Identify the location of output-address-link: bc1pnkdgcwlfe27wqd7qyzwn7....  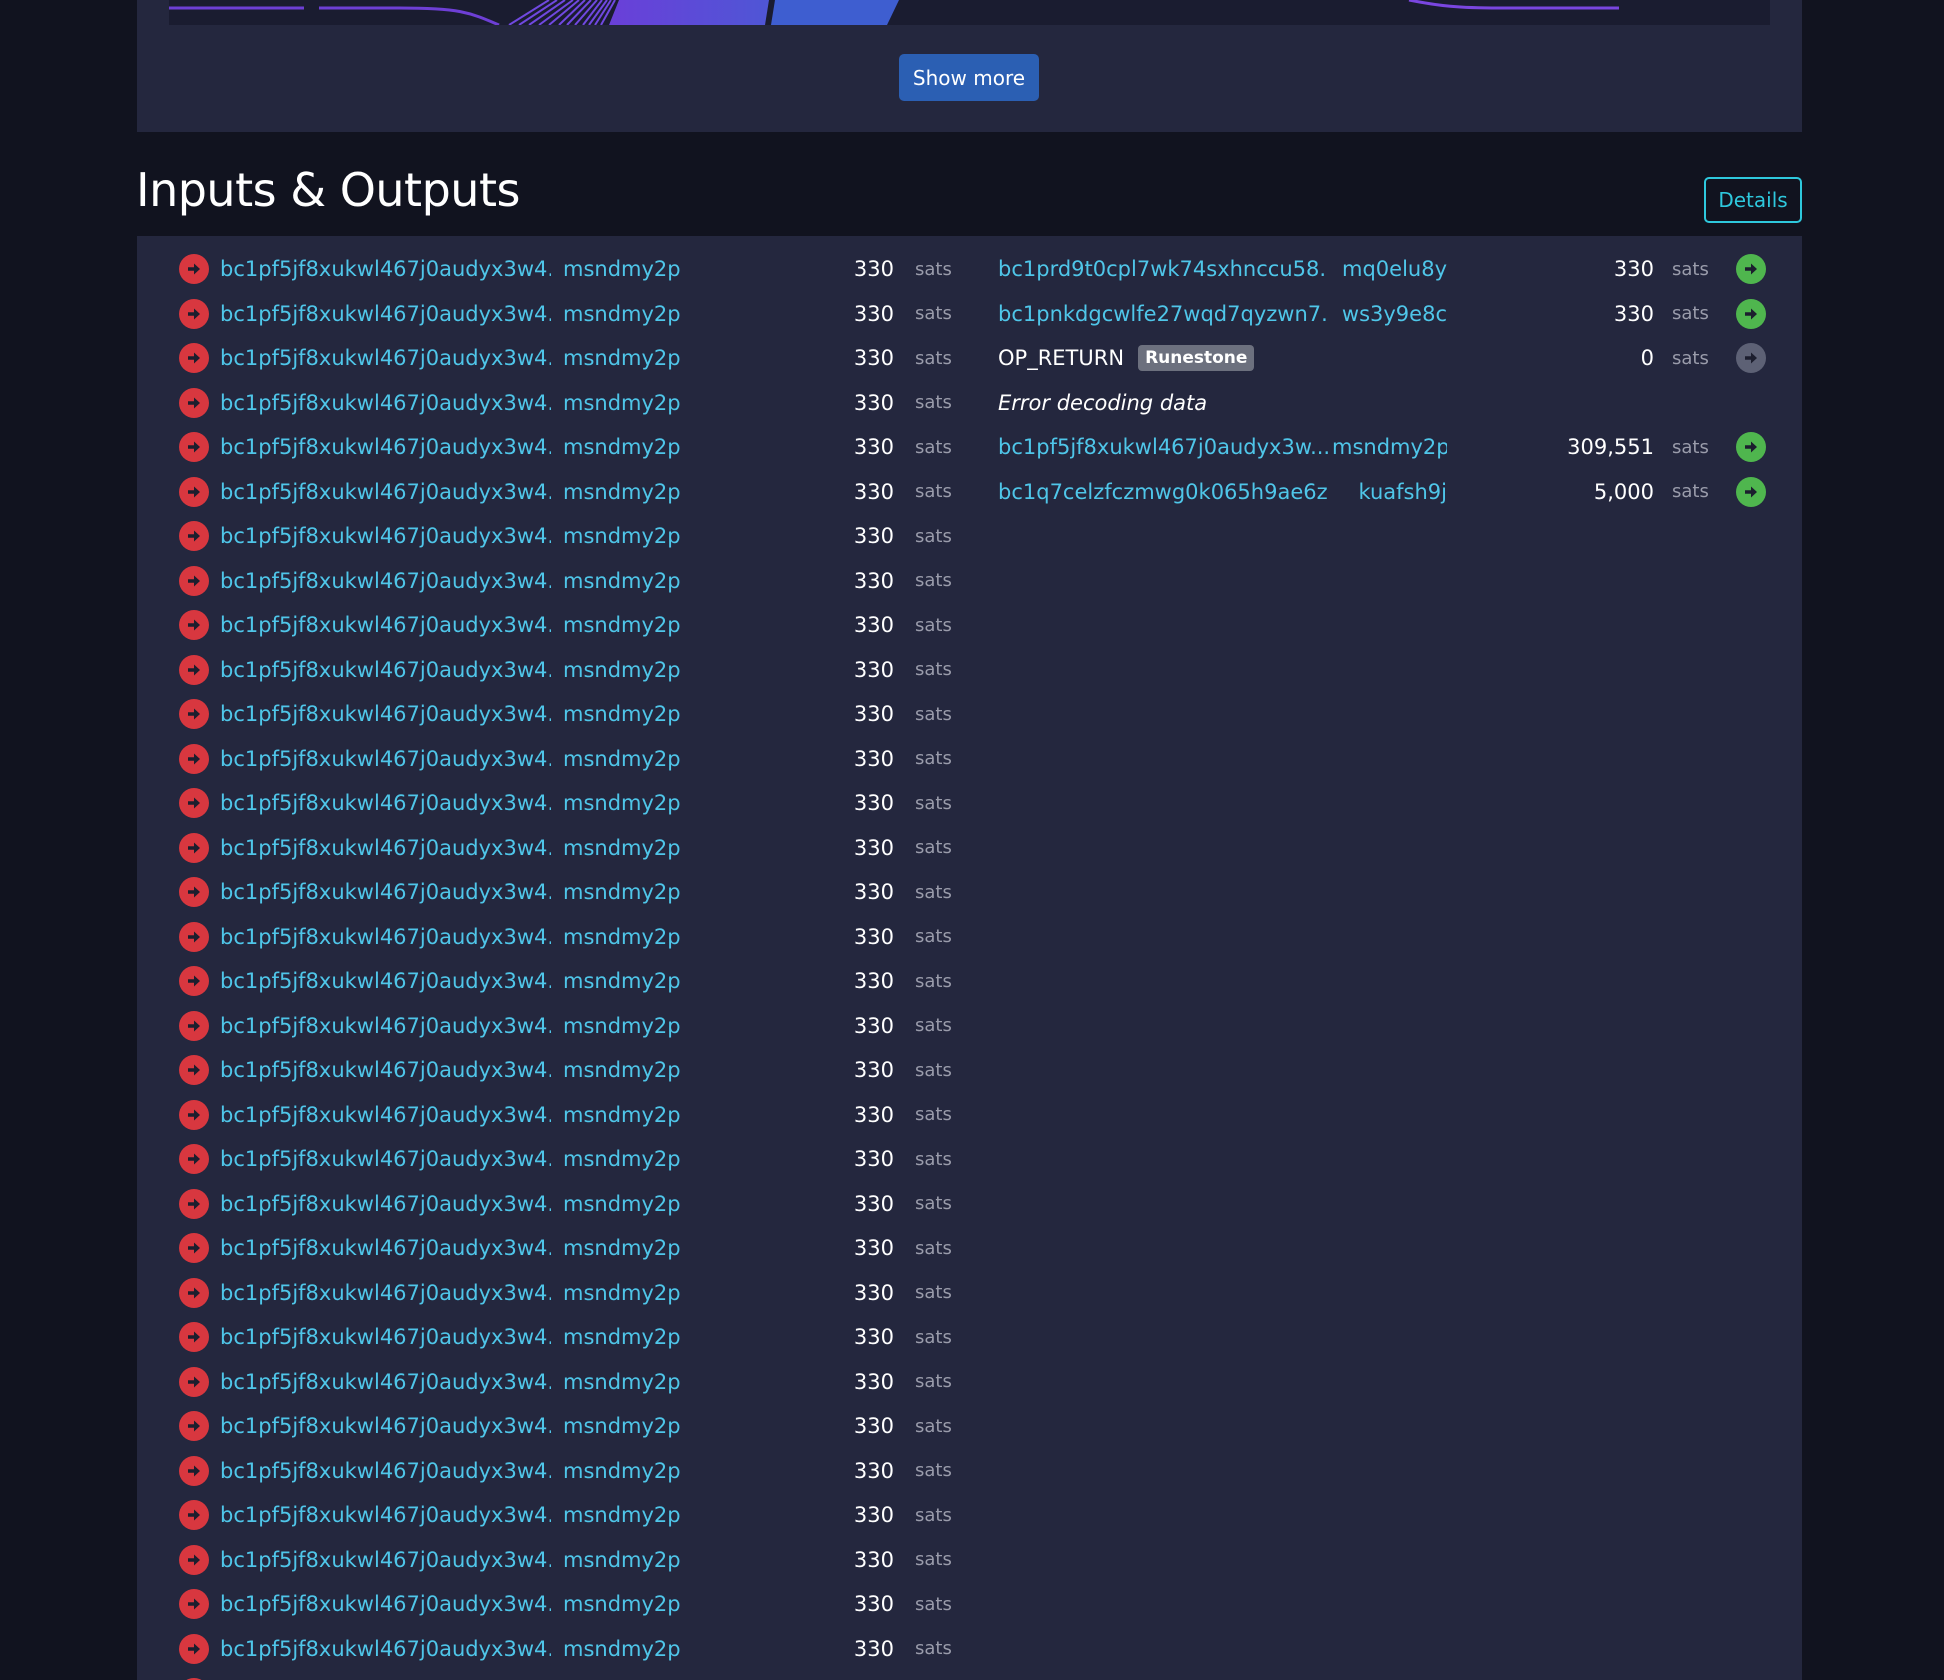
(1163, 314).